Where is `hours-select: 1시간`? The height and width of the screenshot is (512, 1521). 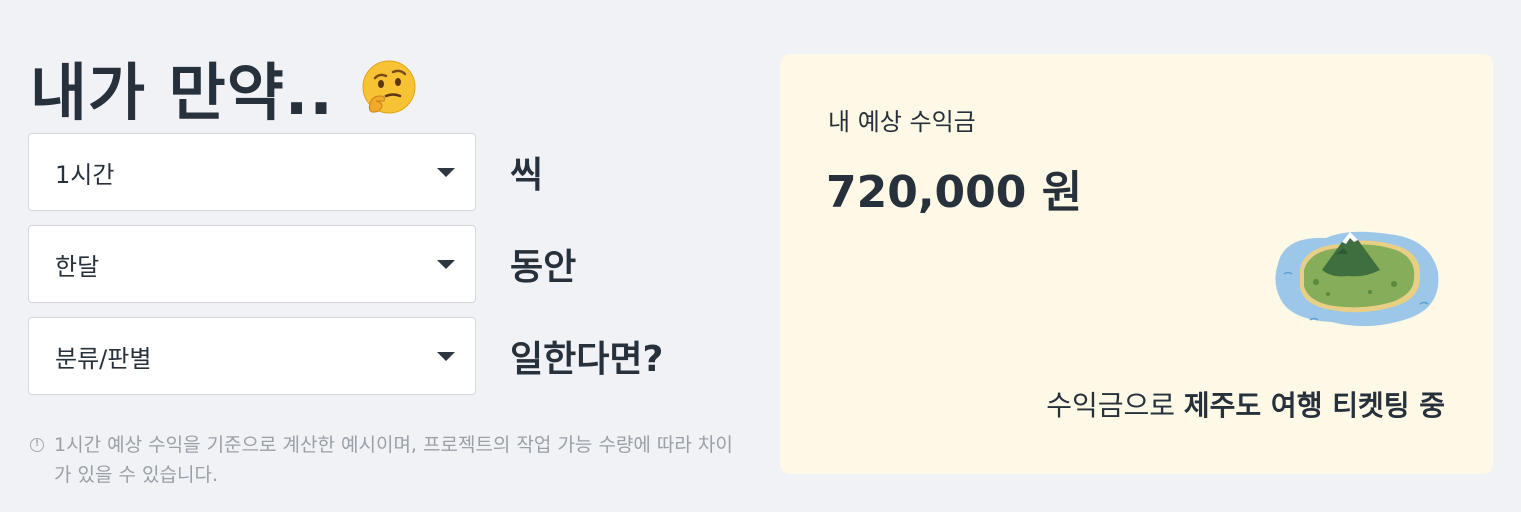 hours-select: 1시간 is located at coordinates (252, 172).